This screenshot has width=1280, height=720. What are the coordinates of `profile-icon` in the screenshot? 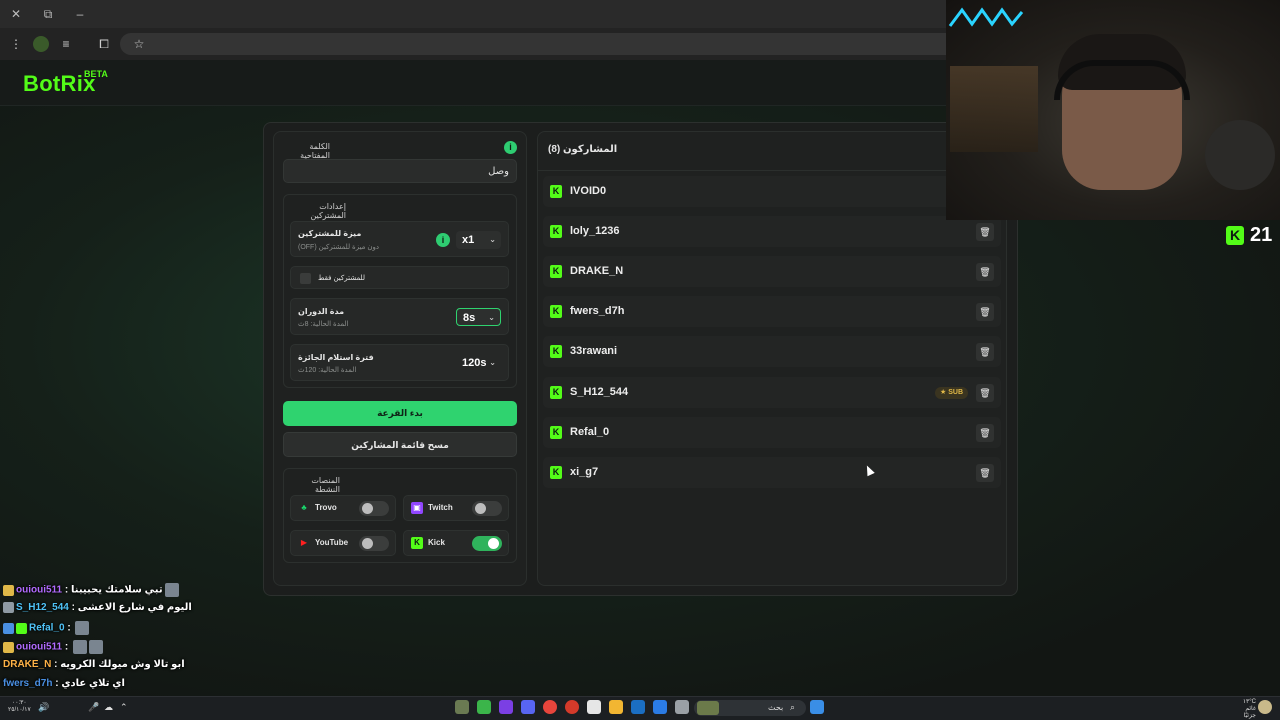 It's located at (41, 44).